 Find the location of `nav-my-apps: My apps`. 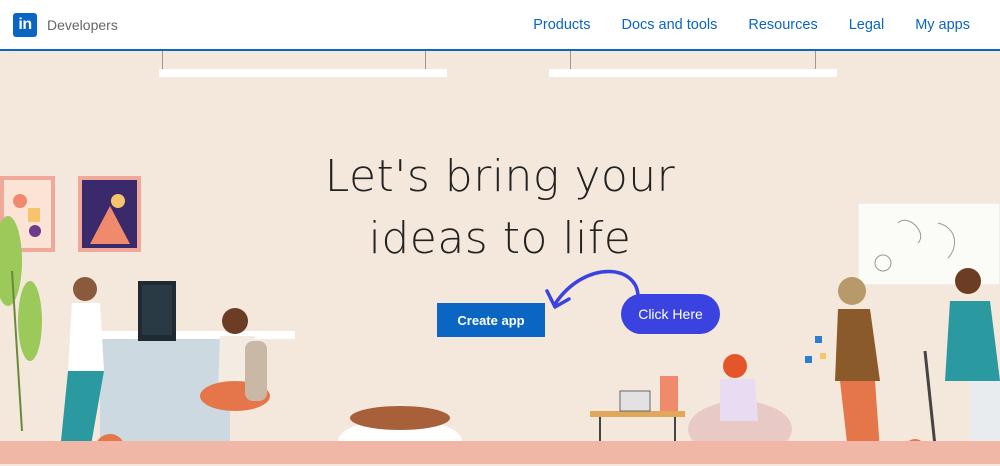

nav-my-apps: My apps is located at coordinates (942, 25).